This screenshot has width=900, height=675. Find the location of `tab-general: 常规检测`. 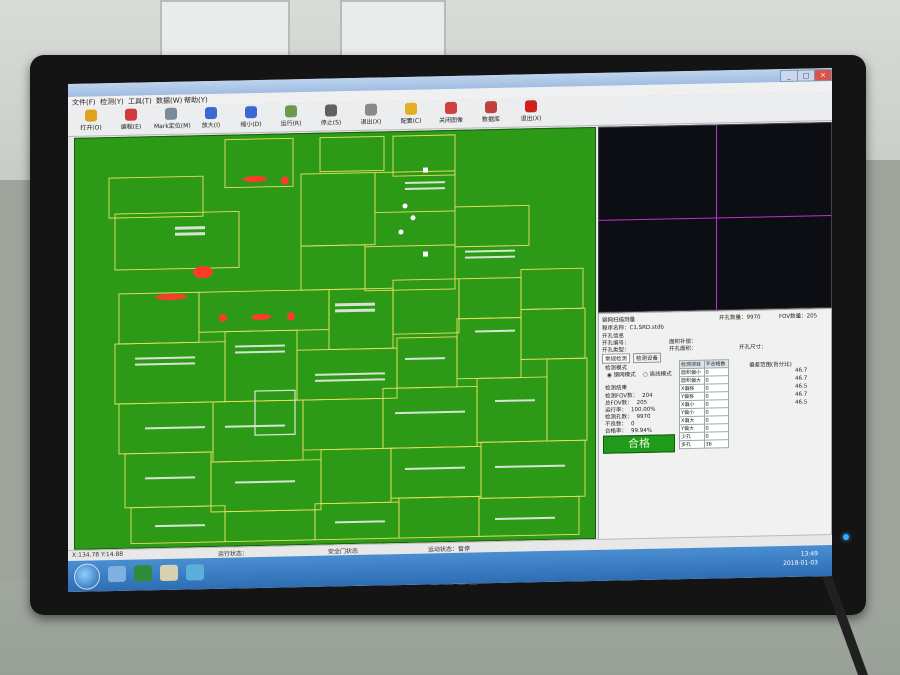

tab-general: 常规检测 is located at coordinates (616, 358).